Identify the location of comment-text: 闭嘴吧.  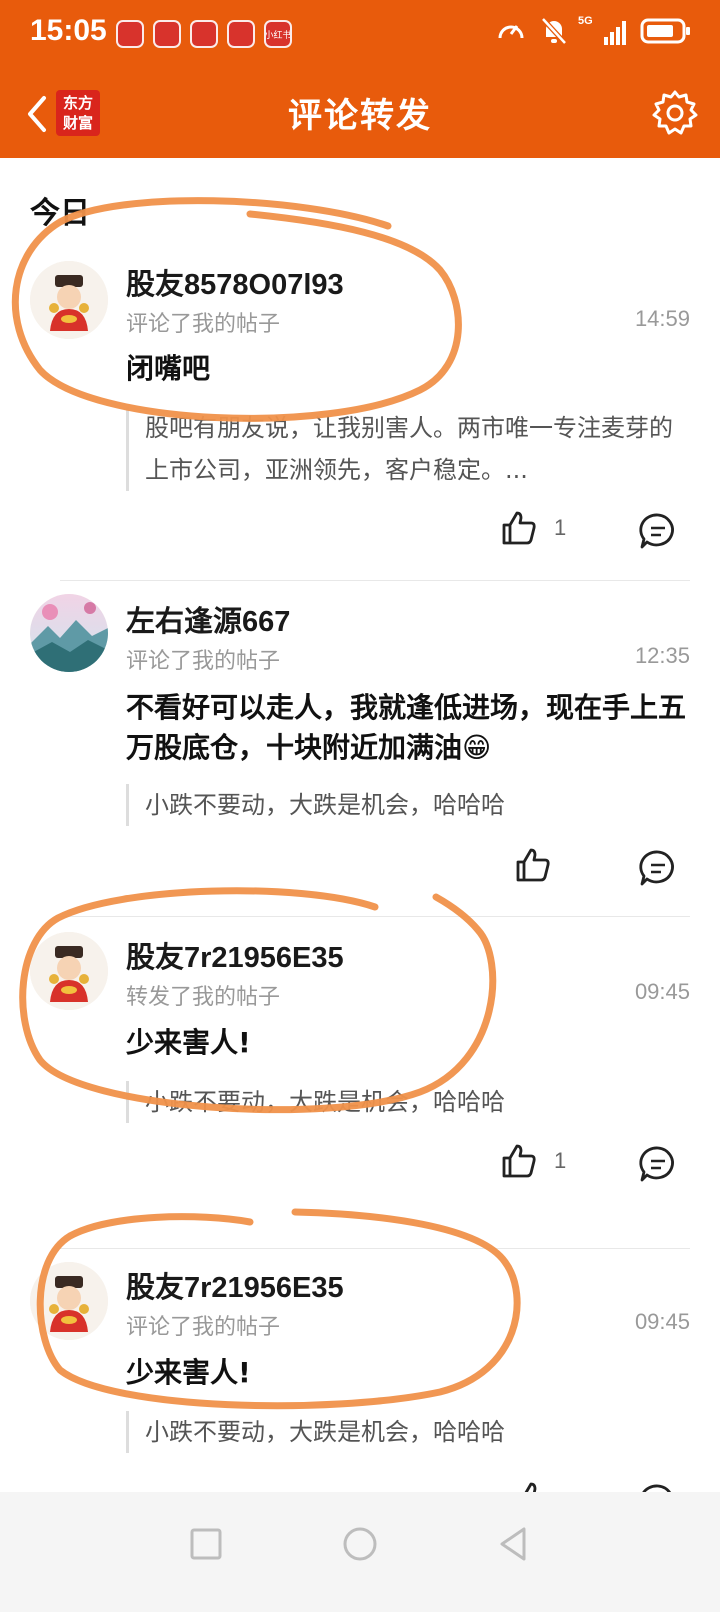
(168, 368).